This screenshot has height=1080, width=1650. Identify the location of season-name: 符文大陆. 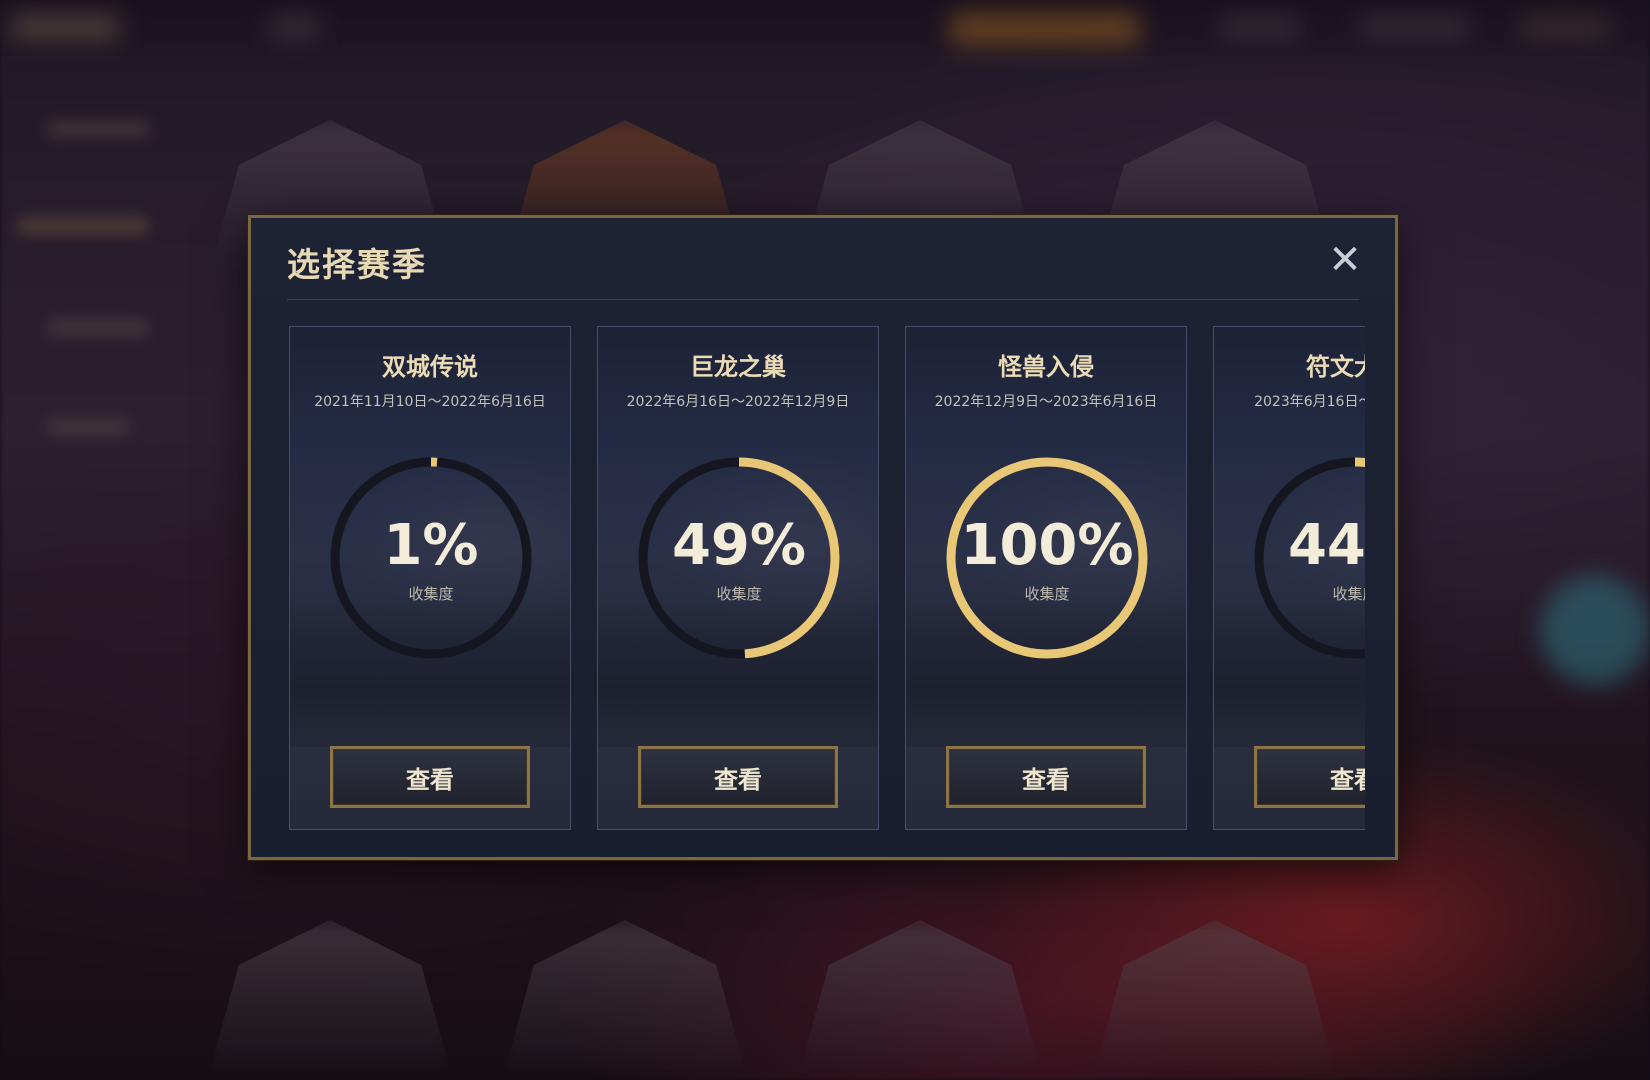
(1335, 367).